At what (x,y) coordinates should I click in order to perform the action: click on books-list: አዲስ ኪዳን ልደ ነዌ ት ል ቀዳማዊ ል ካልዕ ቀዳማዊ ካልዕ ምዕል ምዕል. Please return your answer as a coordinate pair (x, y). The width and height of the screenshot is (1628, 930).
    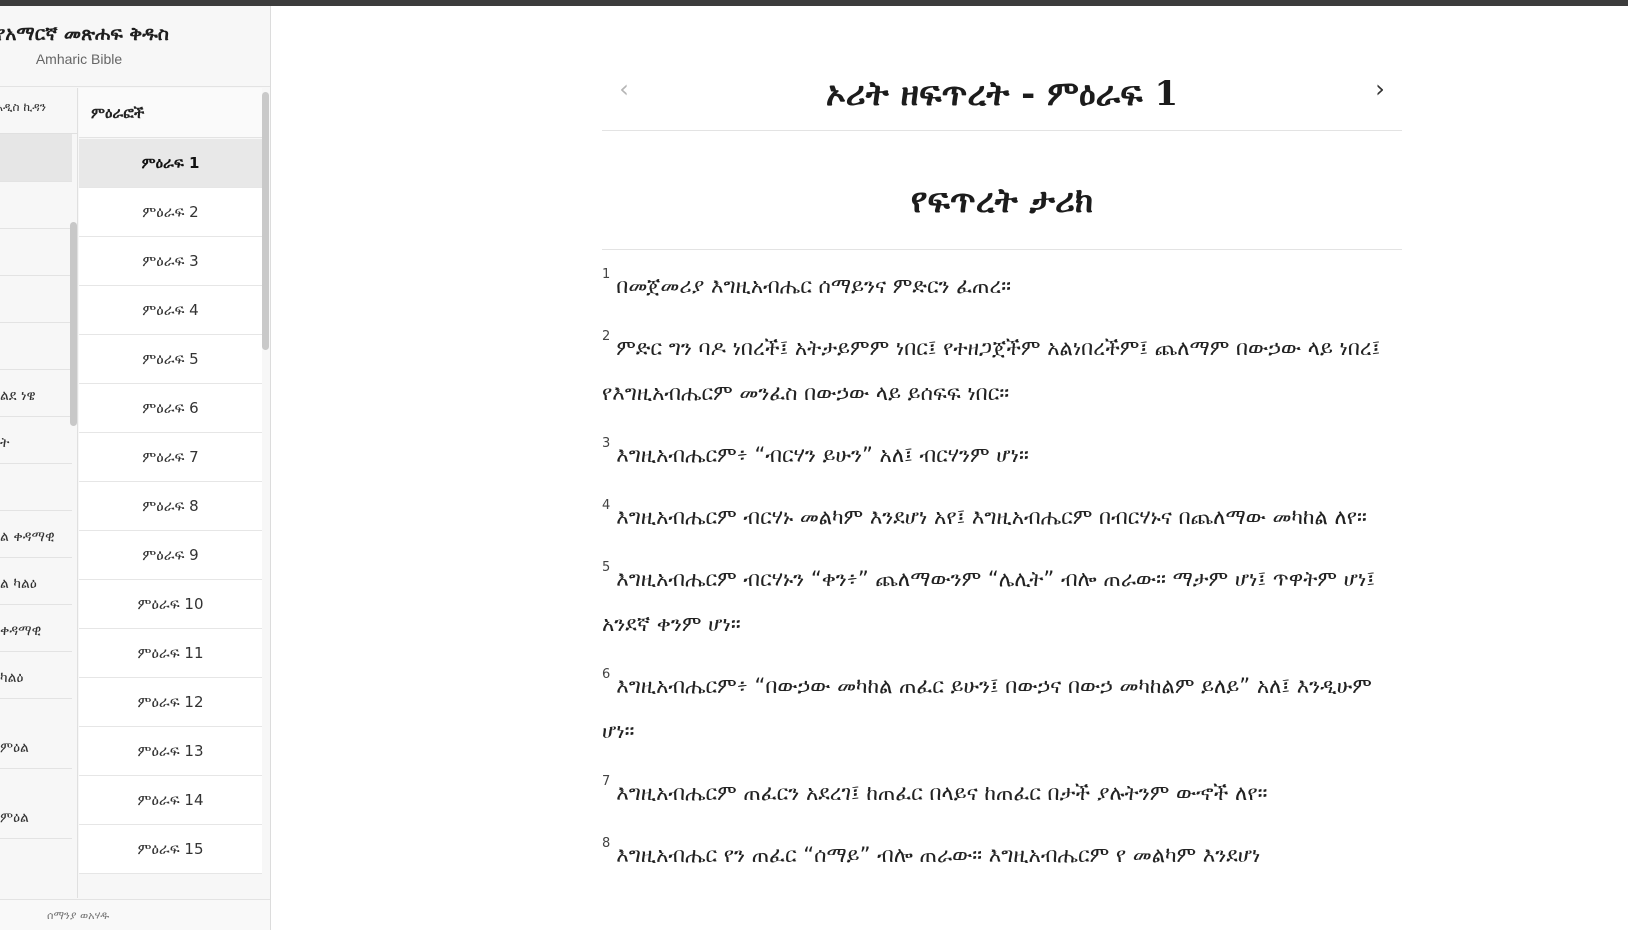
    Looking at the image, I should click on (39, 493).